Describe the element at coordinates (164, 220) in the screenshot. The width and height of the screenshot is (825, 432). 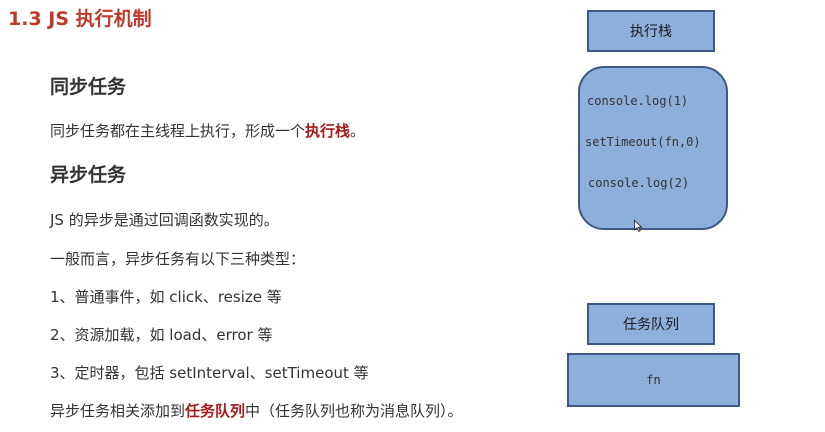
I see `async-line-1: JS 的异步是通过回调函数实现的。` at that location.